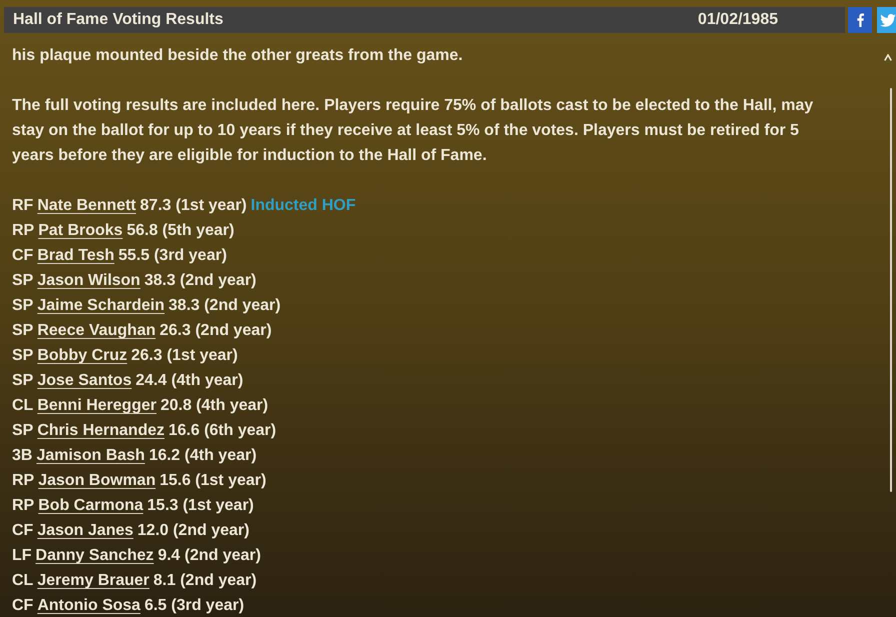 Image resolution: width=896 pixels, height=617 pixels. Describe the element at coordinates (238, 56) in the screenshot. I see `article-paragraph: his plaque mounted beside the other greats from the game.` at that location.